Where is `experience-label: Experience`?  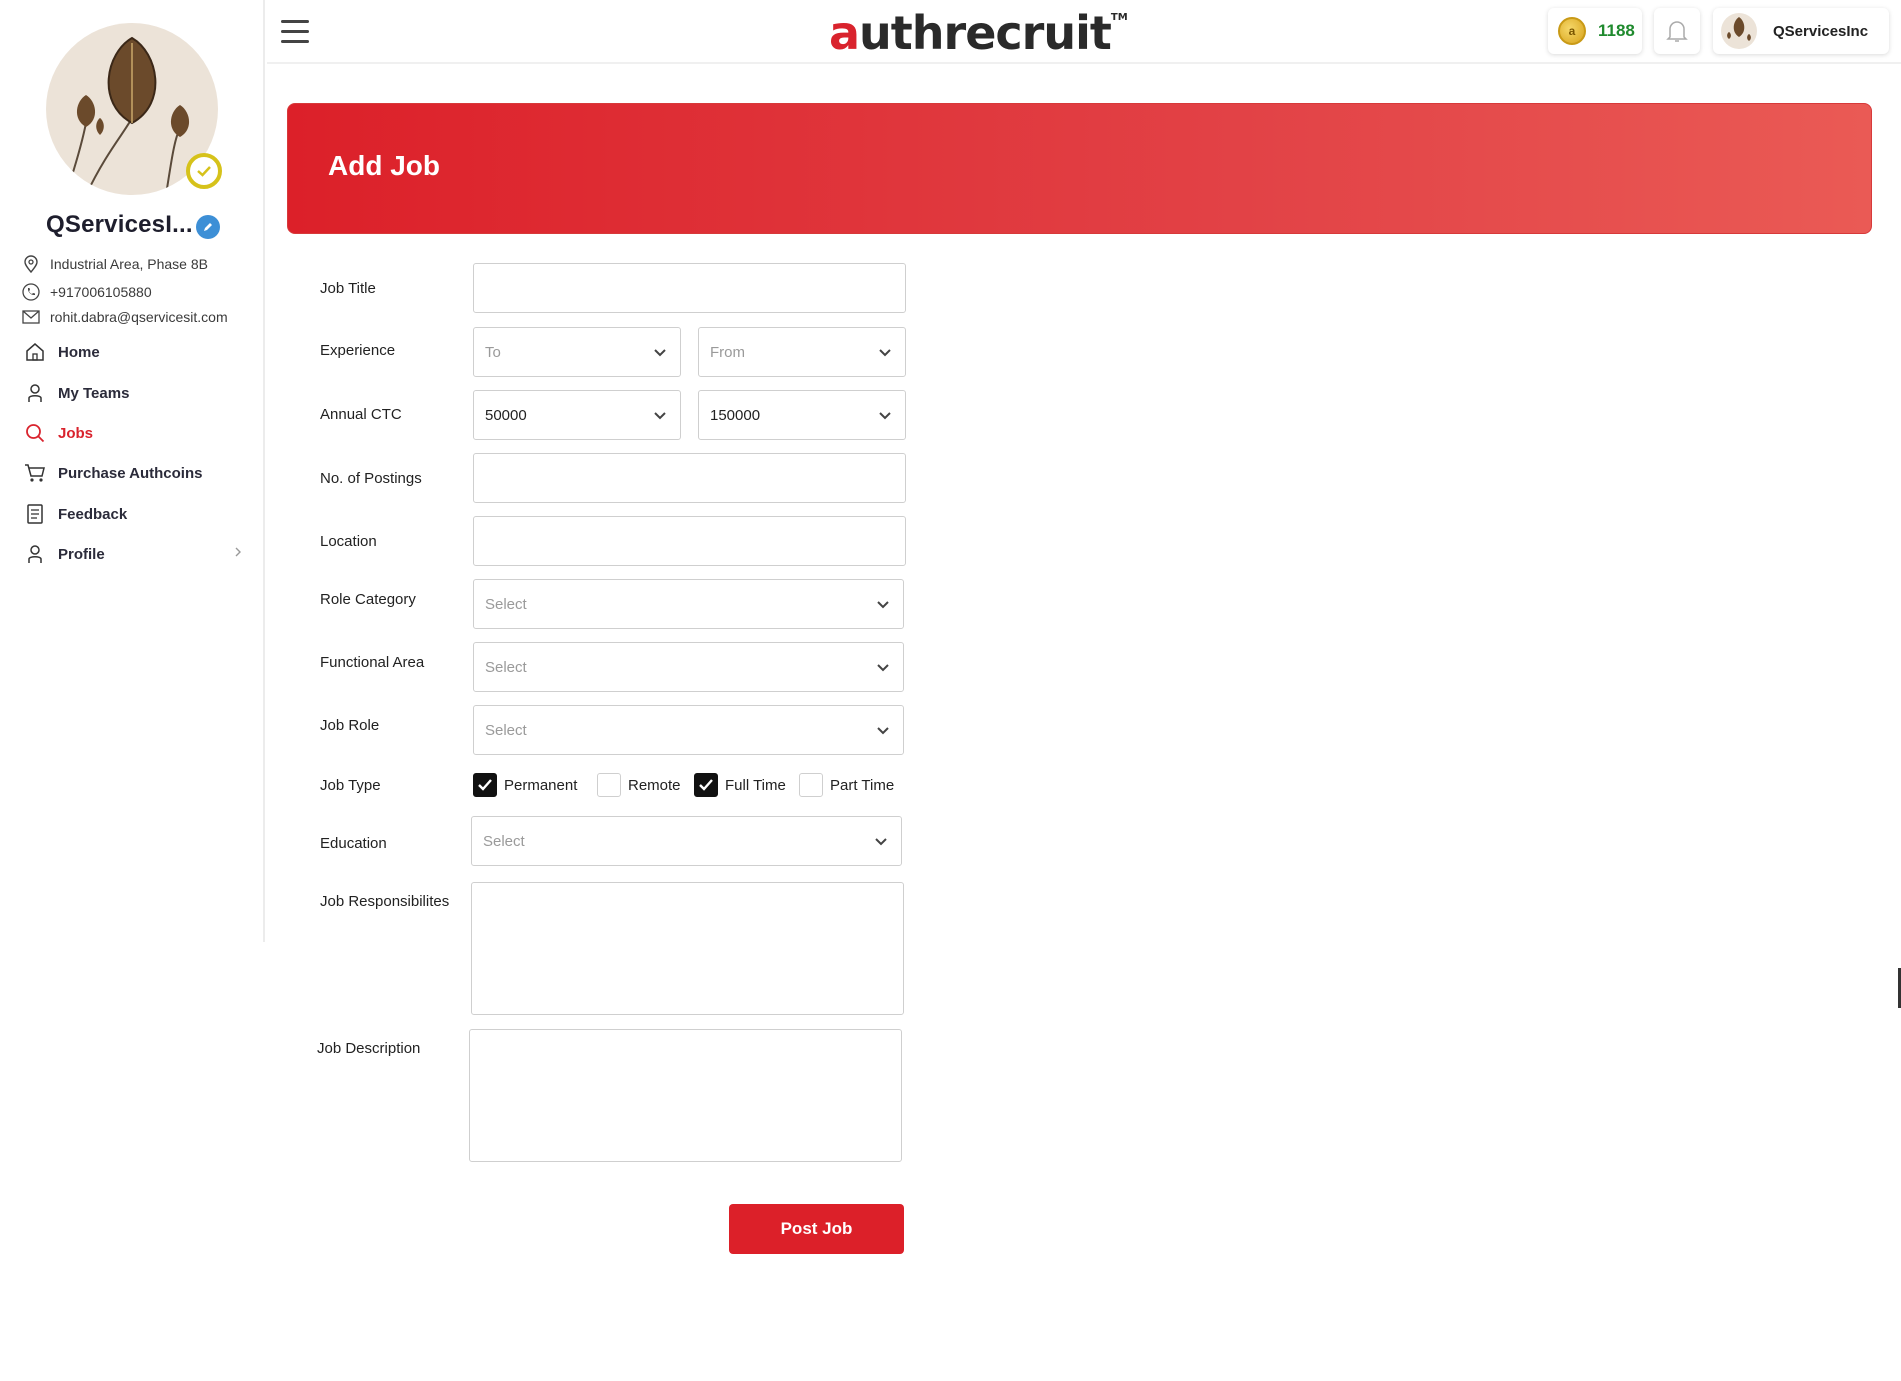
experience-label: Experience is located at coordinates (358, 350).